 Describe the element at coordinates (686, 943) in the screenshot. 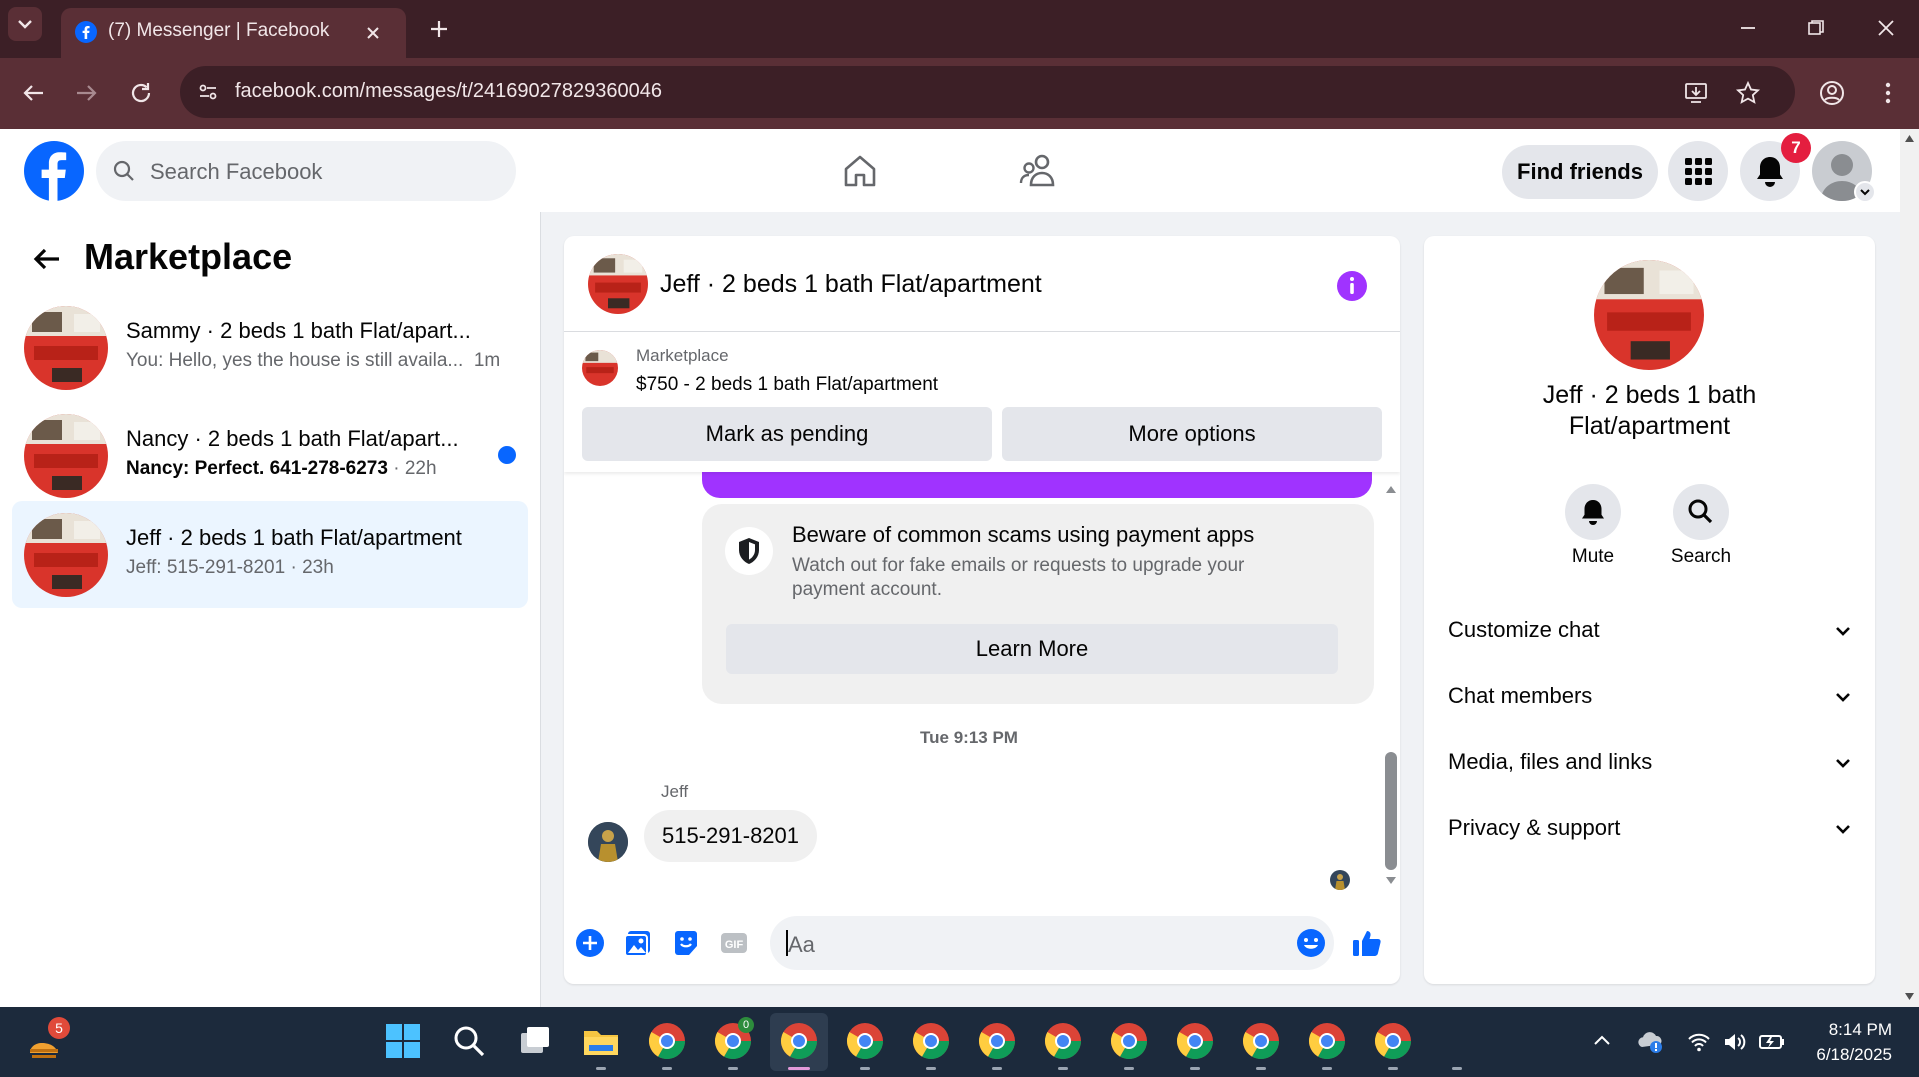

I see `sticker-icon` at that location.